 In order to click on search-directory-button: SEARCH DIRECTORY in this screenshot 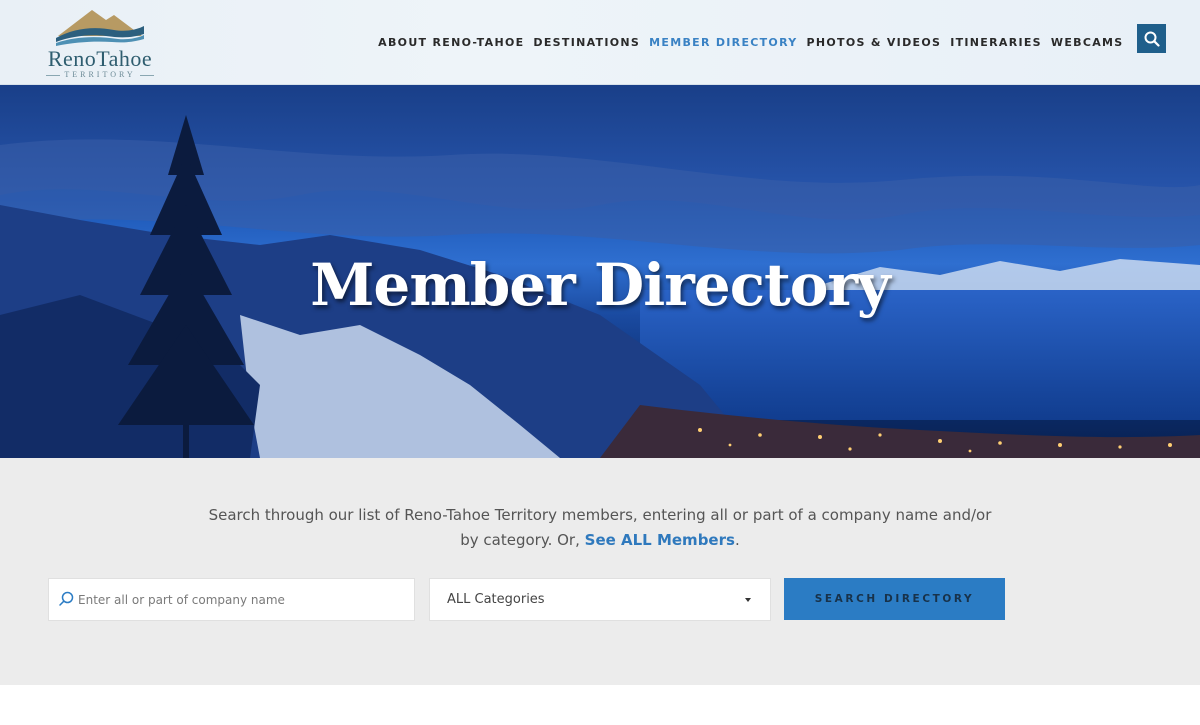, I will do `click(894, 599)`.